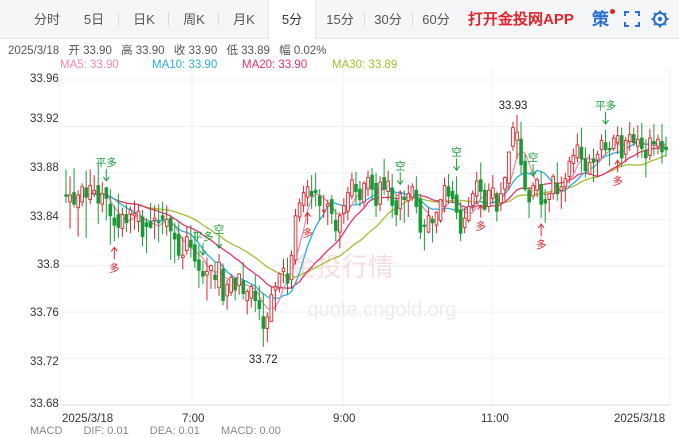 The width and height of the screenshot is (679, 437). Describe the element at coordinates (44, 313) in the screenshot. I see `y-tick-label: 33.76` at that location.